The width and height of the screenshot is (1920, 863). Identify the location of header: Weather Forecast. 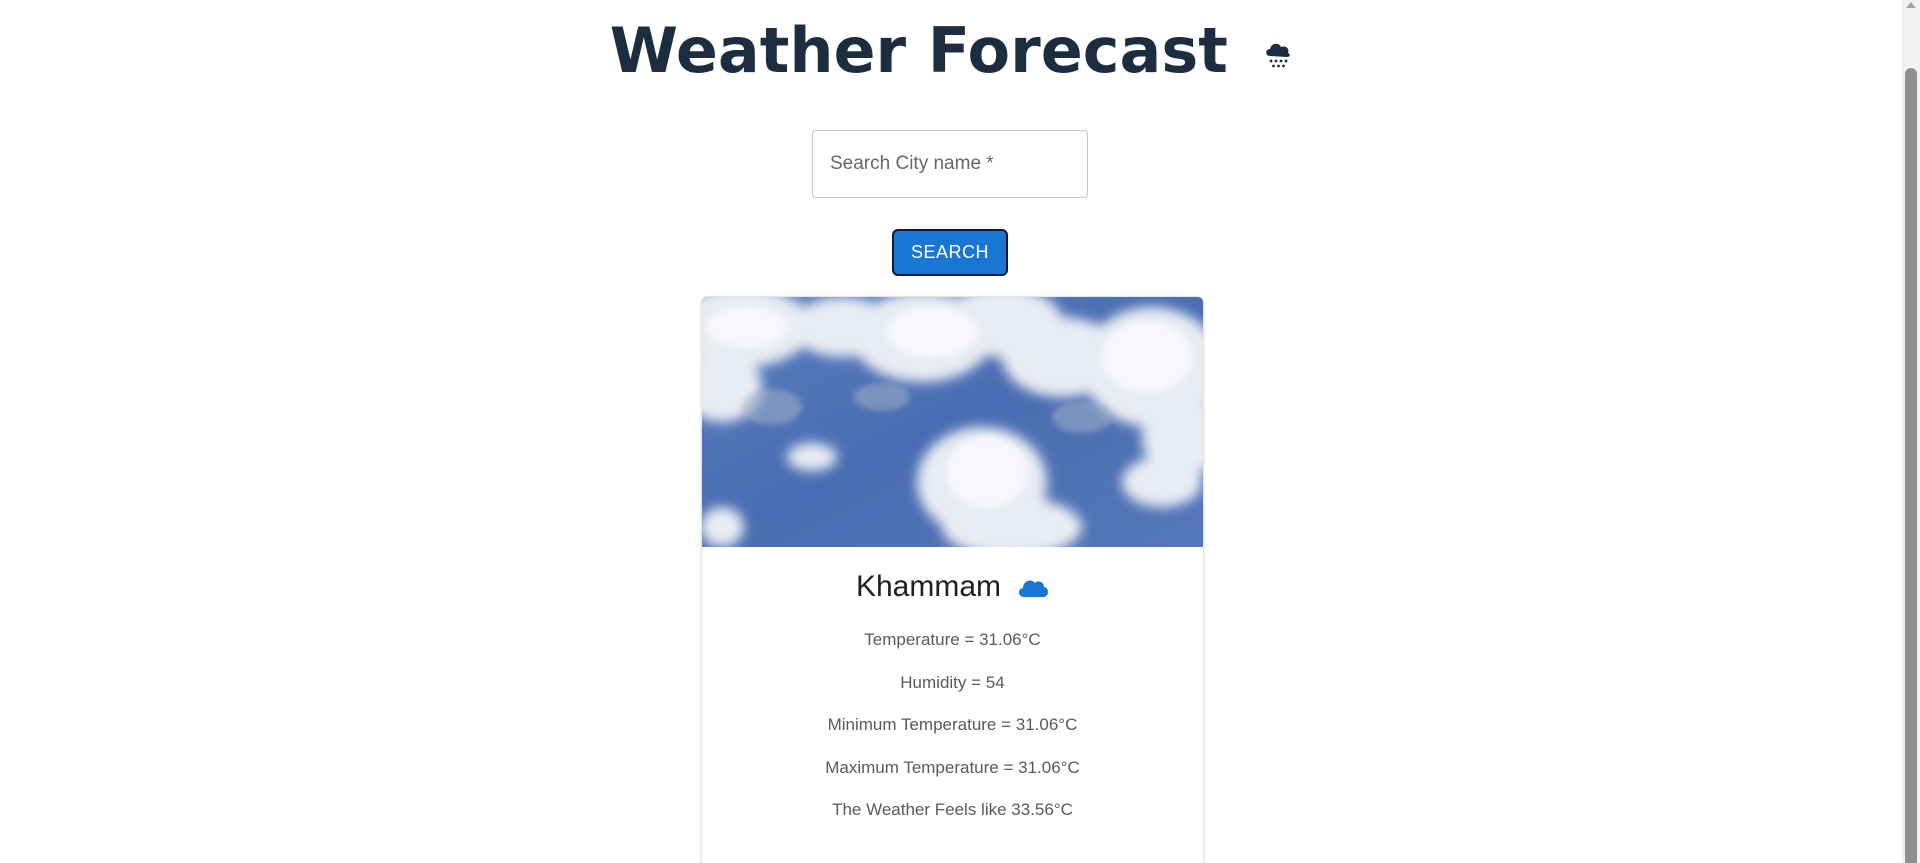
(951, 50).